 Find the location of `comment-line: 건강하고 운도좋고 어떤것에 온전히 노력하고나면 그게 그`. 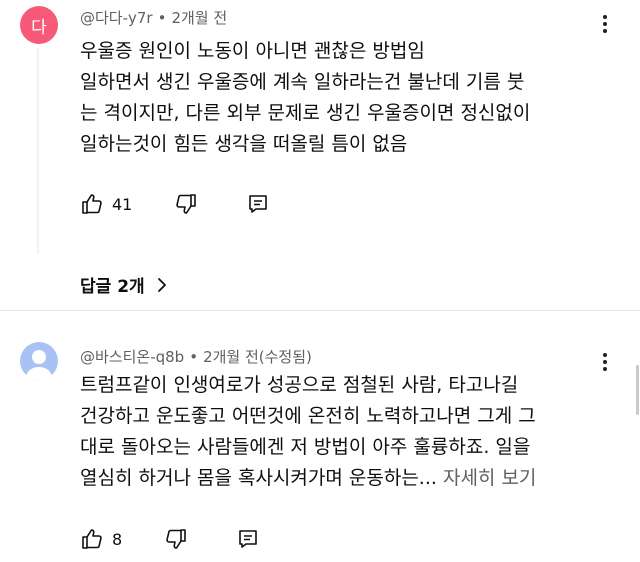

comment-line: 건강하고 운도좋고 어떤것에 온전히 노력하고나면 그게 그 is located at coordinates (308, 416).